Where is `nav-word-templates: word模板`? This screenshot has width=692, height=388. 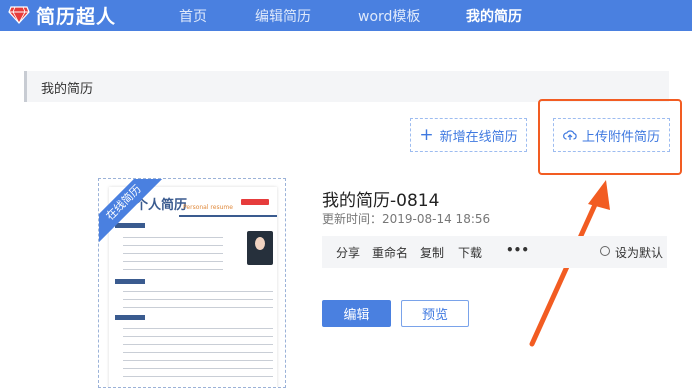 nav-word-templates: word模板 is located at coordinates (389, 15).